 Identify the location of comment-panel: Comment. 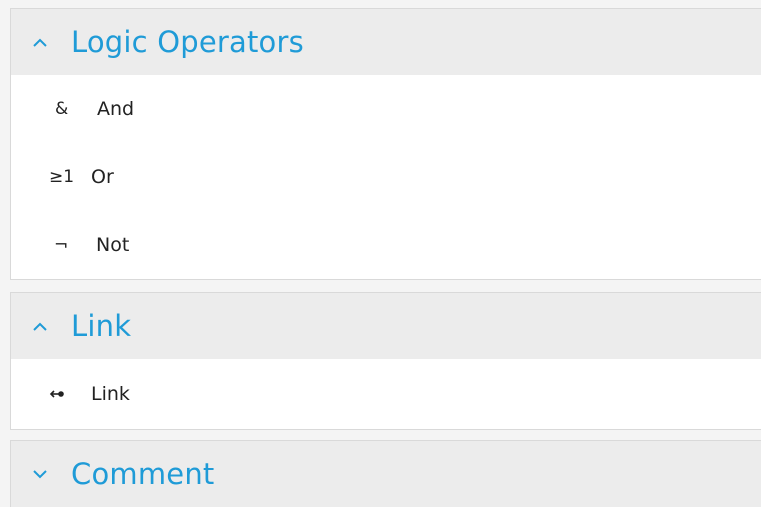
(385, 473).